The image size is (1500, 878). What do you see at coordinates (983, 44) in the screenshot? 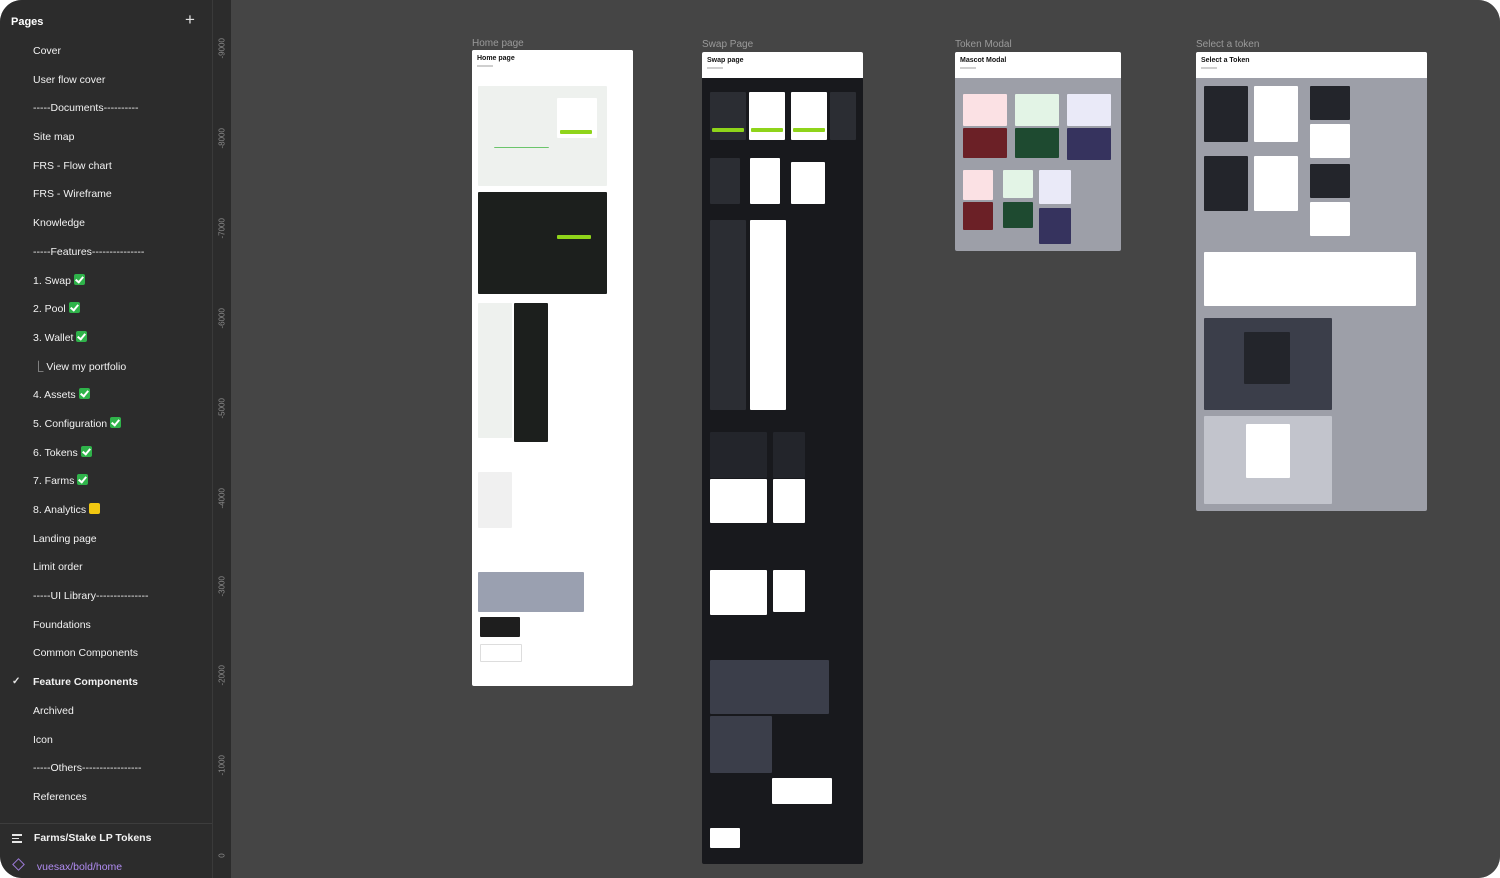
I see `frame-label-token-modal: Token Modal` at bounding box center [983, 44].